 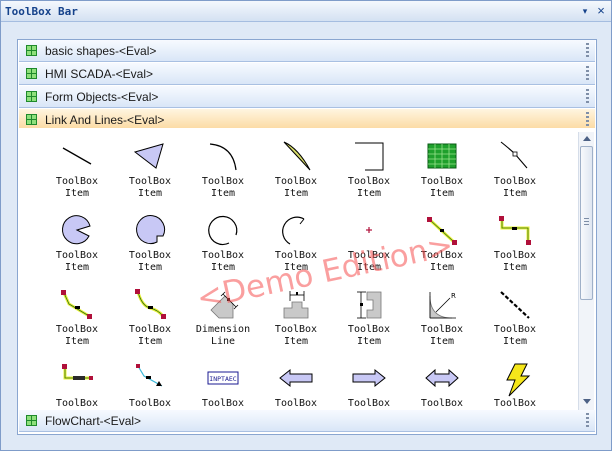 What do you see at coordinates (514, 155) in the screenshot?
I see `polyline-node-icon` at bounding box center [514, 155].